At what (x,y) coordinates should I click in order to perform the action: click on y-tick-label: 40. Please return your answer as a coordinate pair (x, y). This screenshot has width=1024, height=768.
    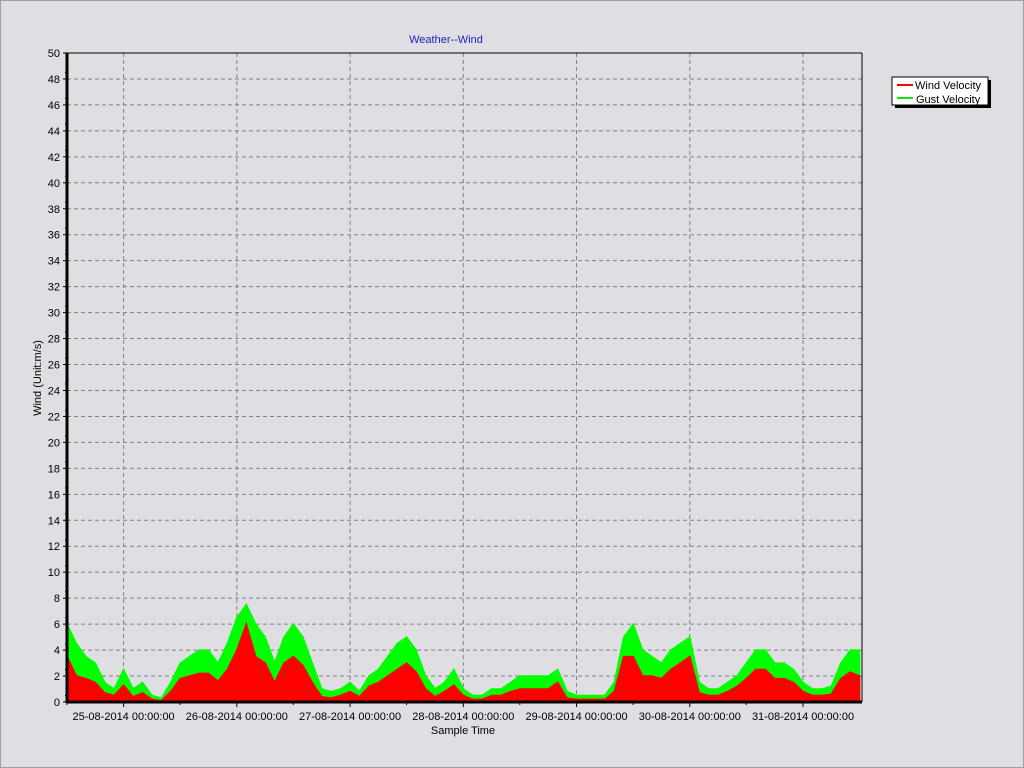
    Looking at the image, I should click on (54, 184).